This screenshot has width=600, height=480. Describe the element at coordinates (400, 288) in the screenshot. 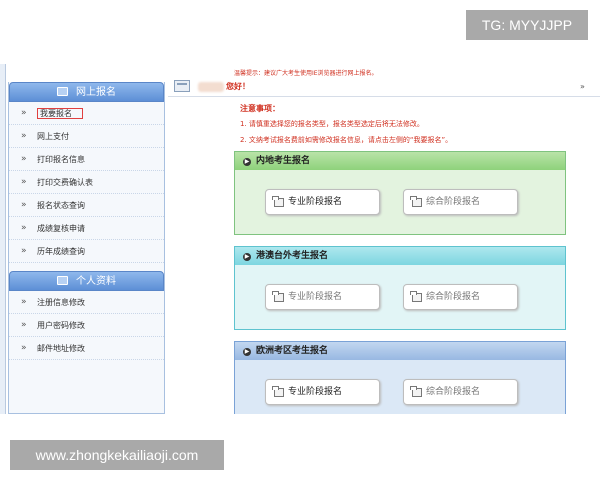

I see `hk-macao-taiwan-registration-panel: ▶ 港澳台外考生报名 专业阶段报名 综合阶段报名` at that location.